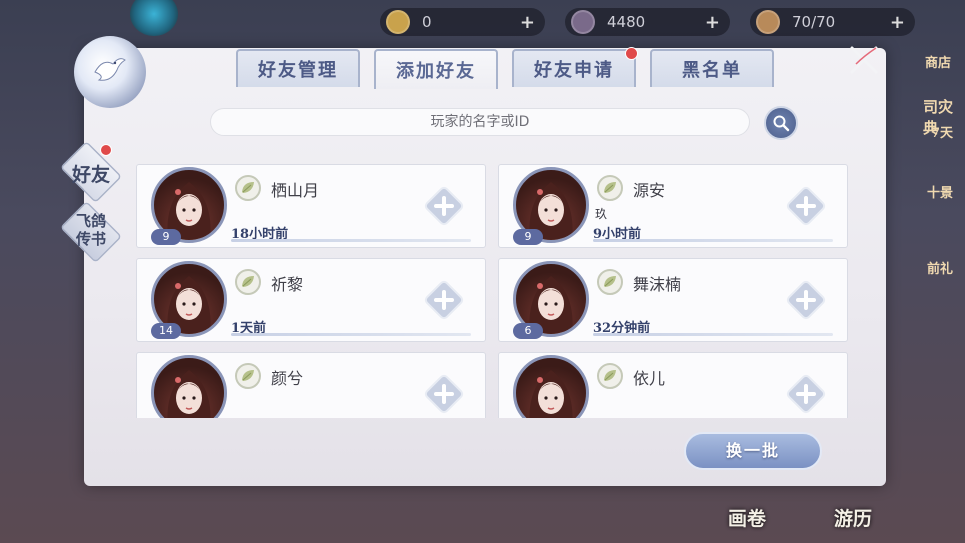 The image size is (965, 543). I want to click on player-name: 舞沫楠, so click(657, 284).